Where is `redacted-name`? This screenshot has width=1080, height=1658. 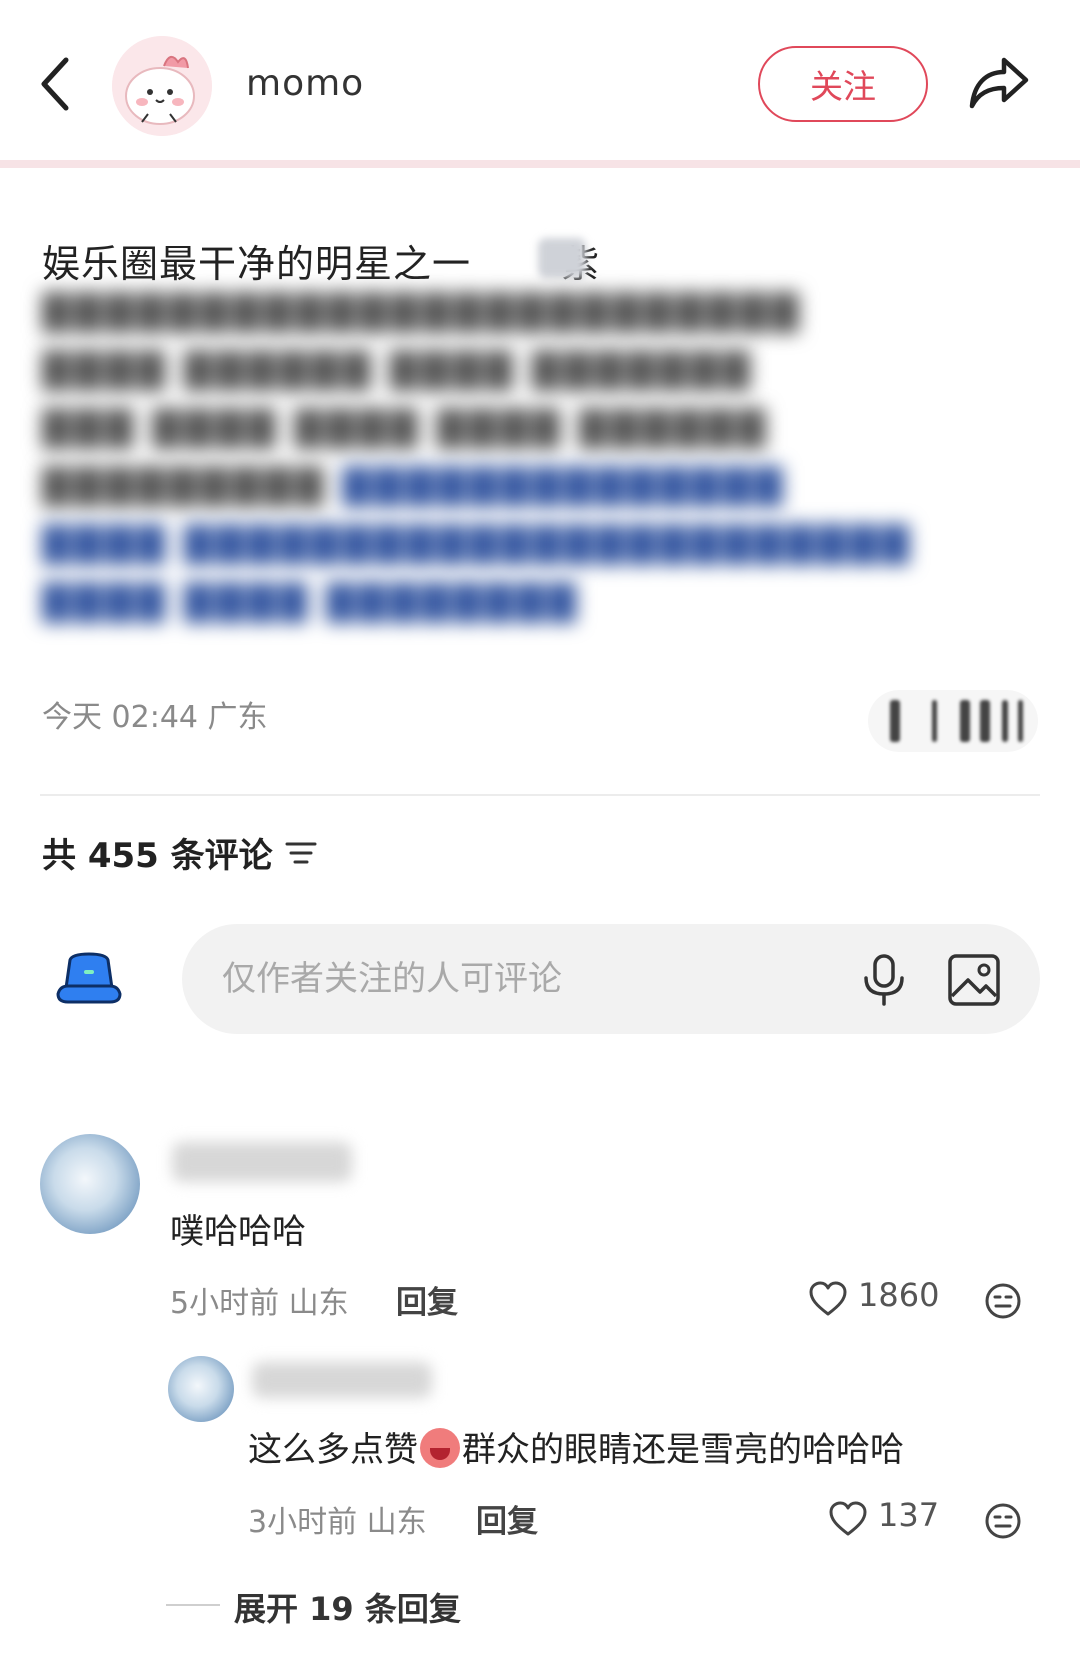
redacted-name is located at coordinates (562, 258).